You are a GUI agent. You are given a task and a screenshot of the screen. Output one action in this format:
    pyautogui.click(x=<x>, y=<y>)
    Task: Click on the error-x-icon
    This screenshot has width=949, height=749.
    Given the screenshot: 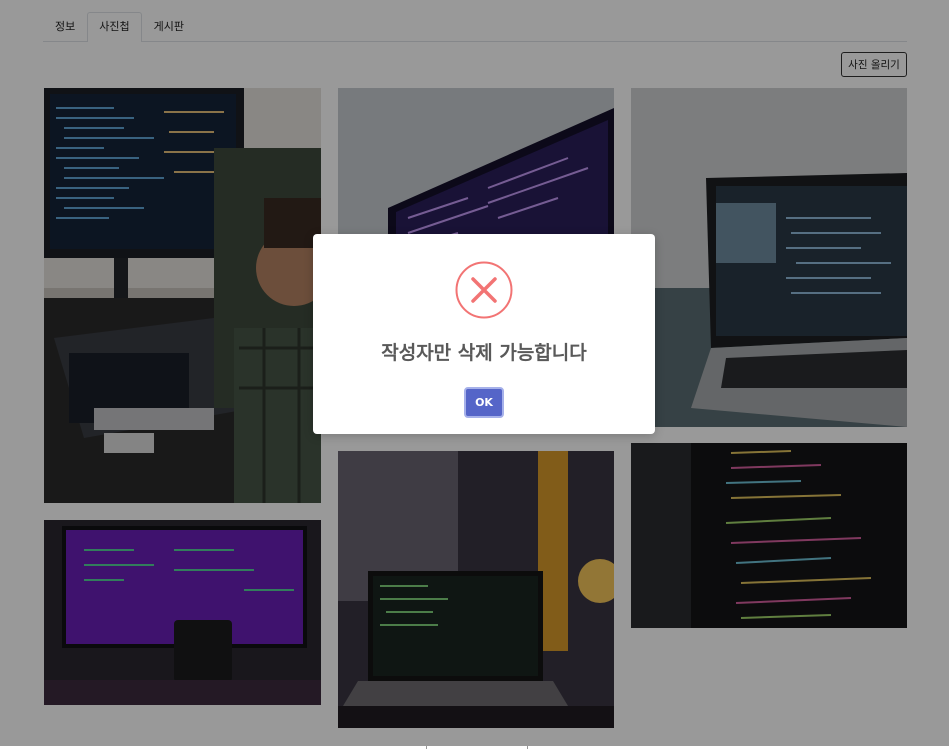 What is the action you would take?
    pyautogui.click(x=484, y=290)
    